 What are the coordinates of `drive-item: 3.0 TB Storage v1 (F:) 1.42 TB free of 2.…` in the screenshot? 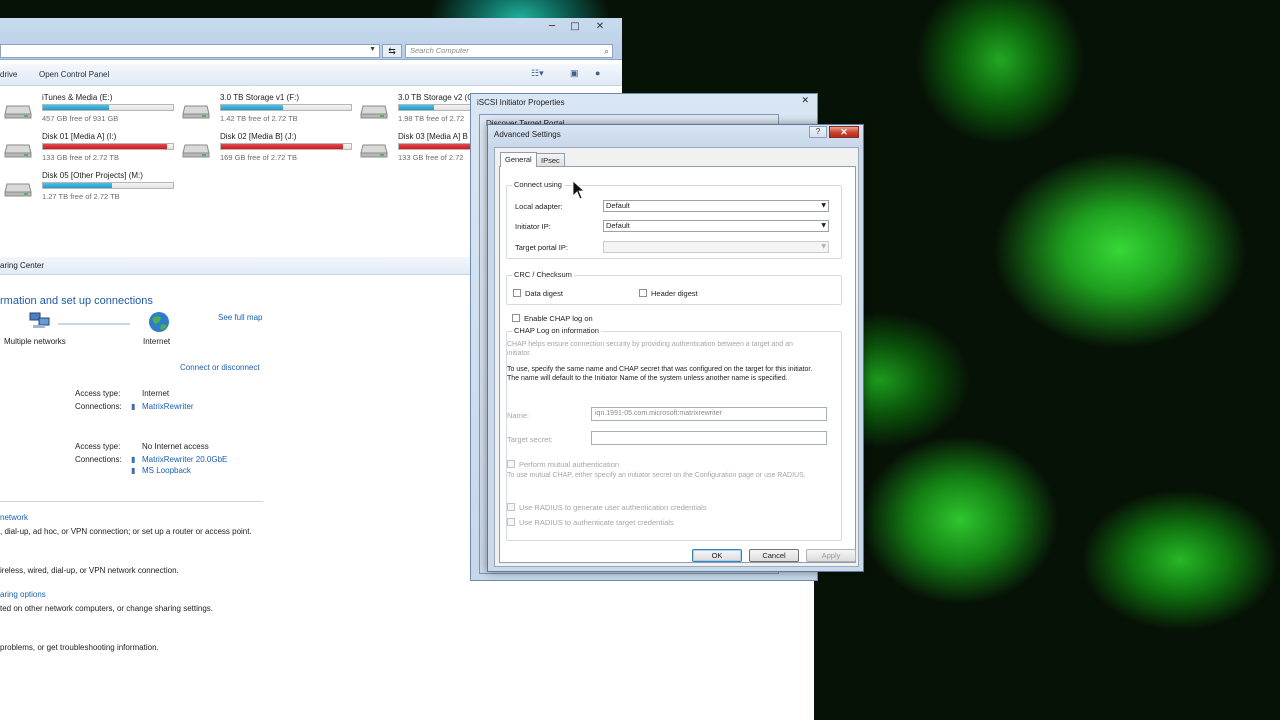 It's located at (268, 111).